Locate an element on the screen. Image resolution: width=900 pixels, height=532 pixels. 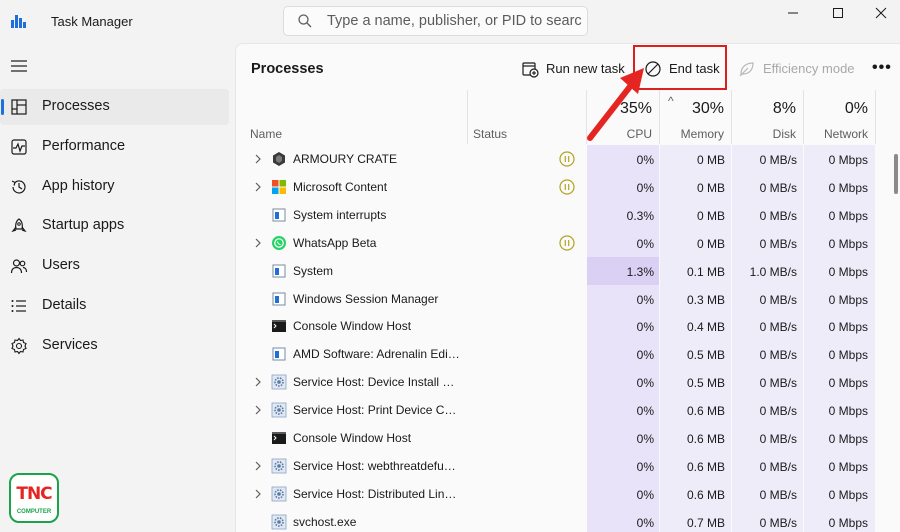
network-total: 0% is located at coordinates (856, 108).